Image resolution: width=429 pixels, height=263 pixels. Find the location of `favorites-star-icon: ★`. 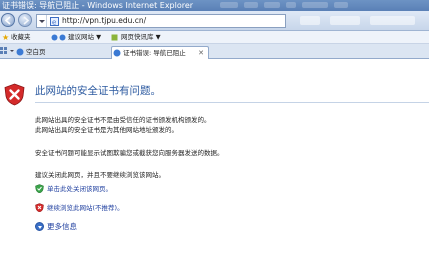

favorites-star-icon: ★ is located at coordinates (5, 37).